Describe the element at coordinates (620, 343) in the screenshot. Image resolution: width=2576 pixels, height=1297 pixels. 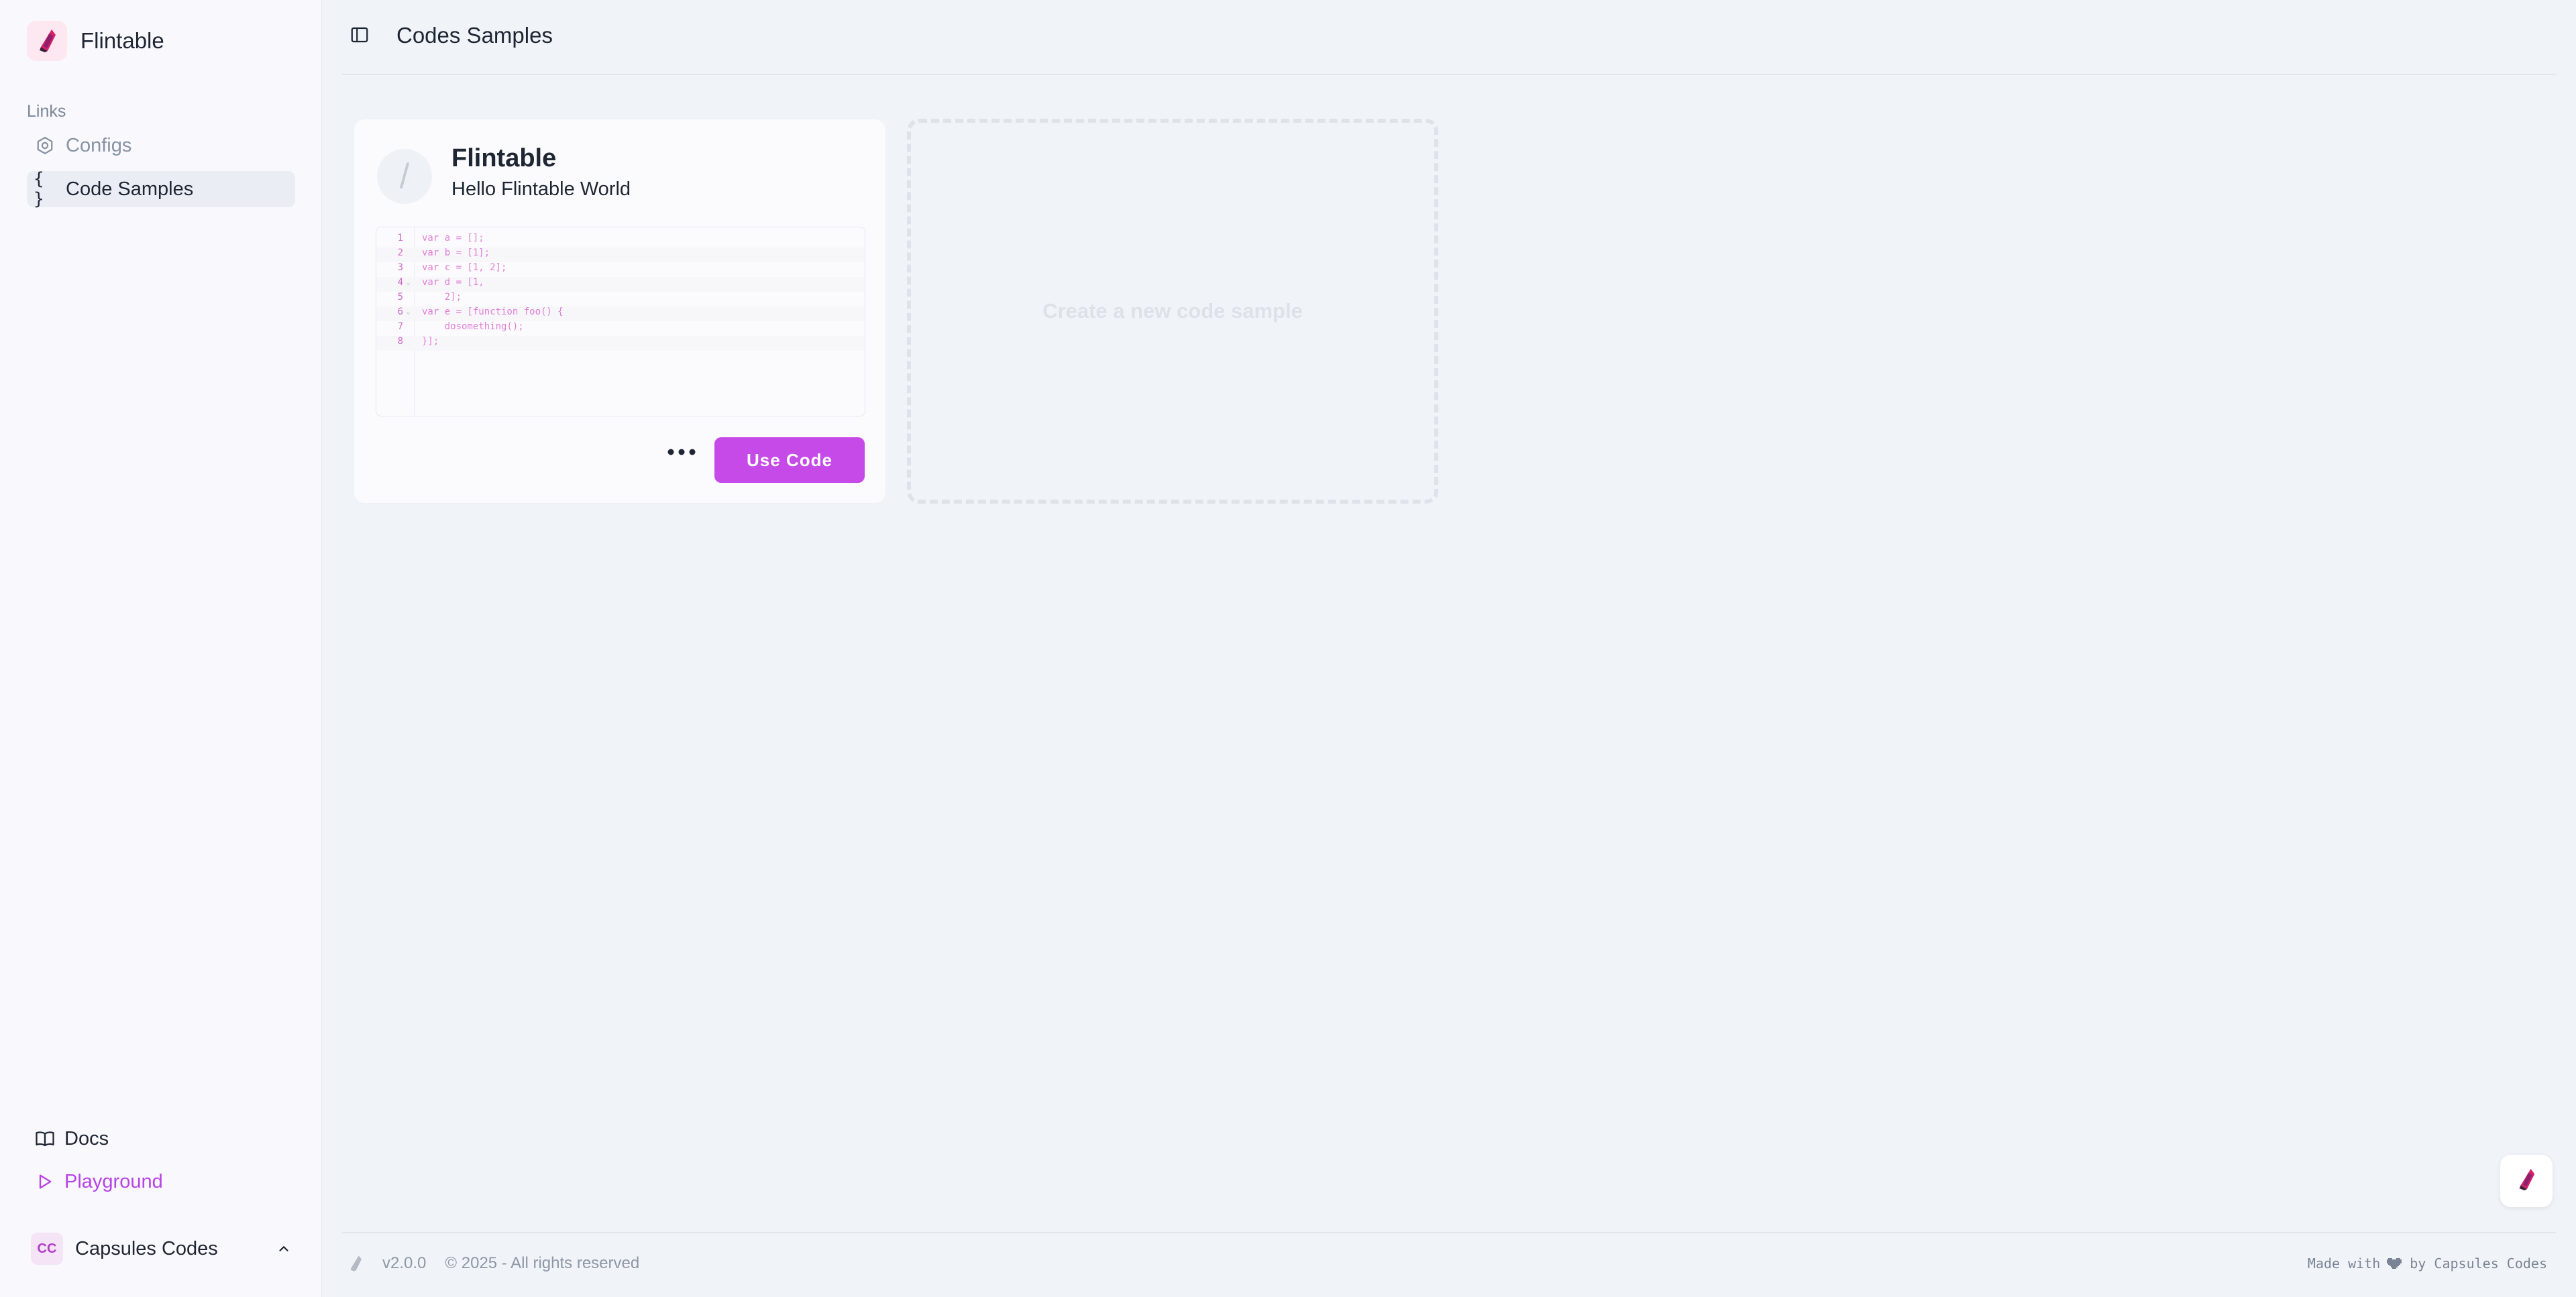
I see `code-line: 8 }];` at that location.